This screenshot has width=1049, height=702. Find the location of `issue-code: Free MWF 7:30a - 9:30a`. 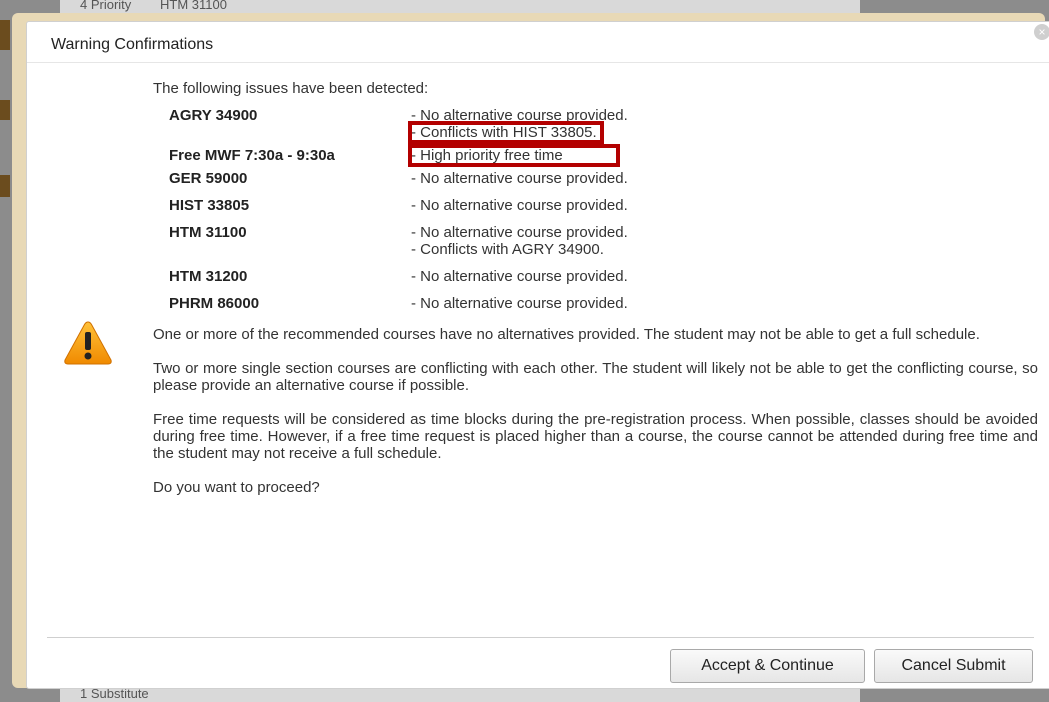

issue-code: Free MWF 7:30a - 9:30a is located at coordinates (252, 155).